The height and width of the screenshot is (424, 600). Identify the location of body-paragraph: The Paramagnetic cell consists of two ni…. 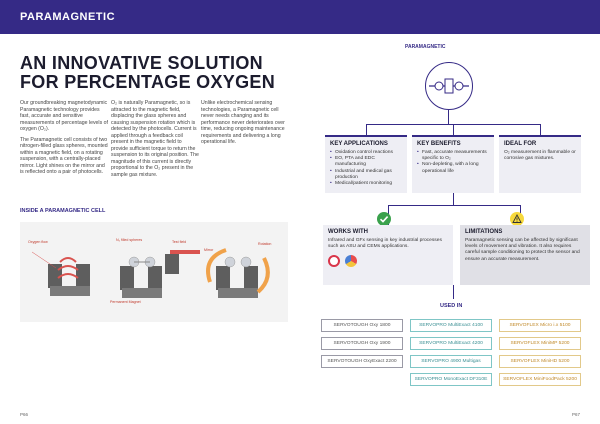
(64, 156).